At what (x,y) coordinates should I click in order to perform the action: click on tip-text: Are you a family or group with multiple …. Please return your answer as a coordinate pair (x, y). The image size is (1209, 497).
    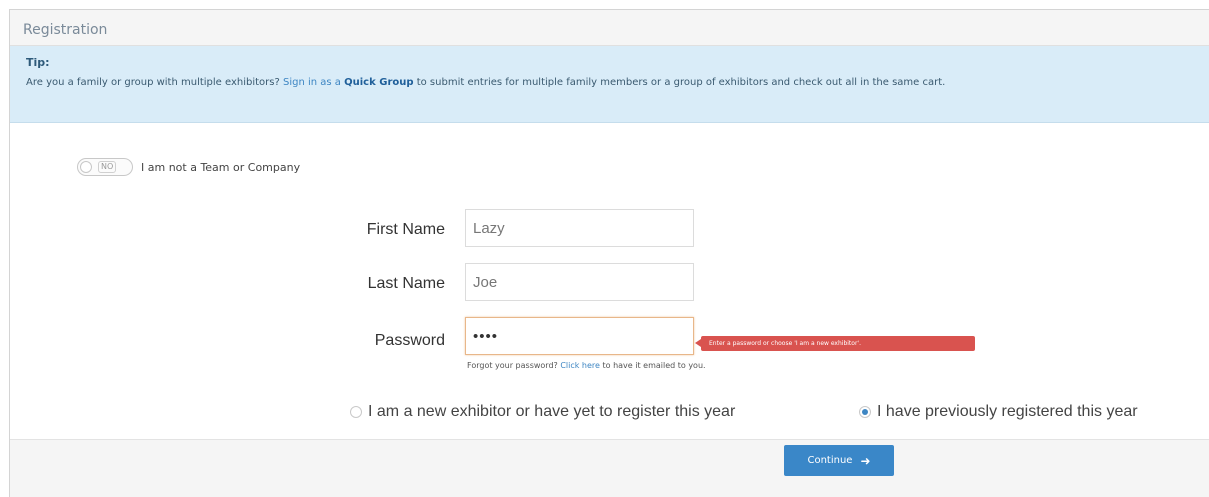
    Looking at the image, I should click on (617, 82).